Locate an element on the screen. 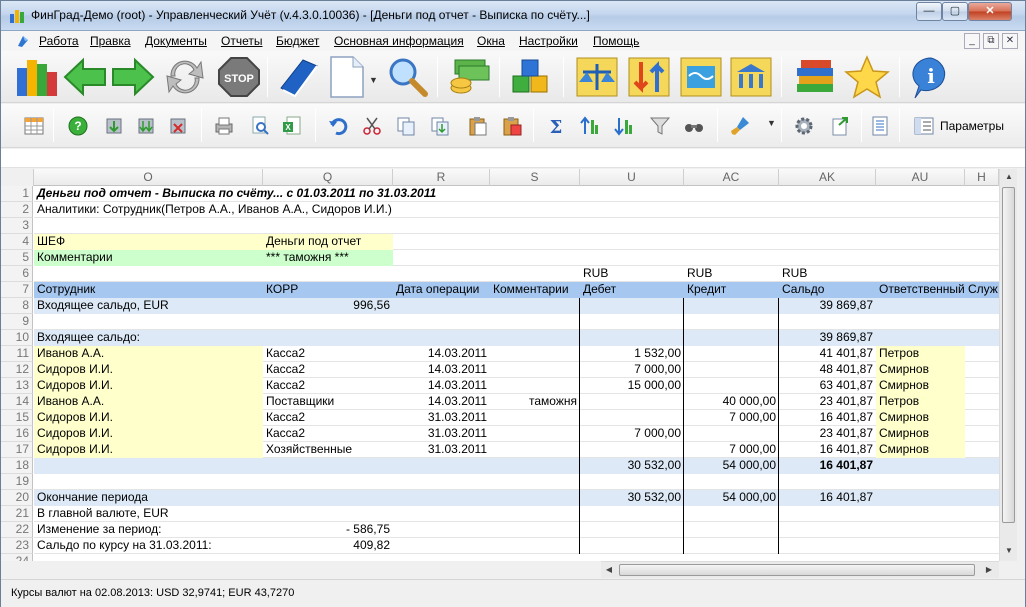 The image size is (1026, 607). new-document-icon is located at coordinates (347, 77).